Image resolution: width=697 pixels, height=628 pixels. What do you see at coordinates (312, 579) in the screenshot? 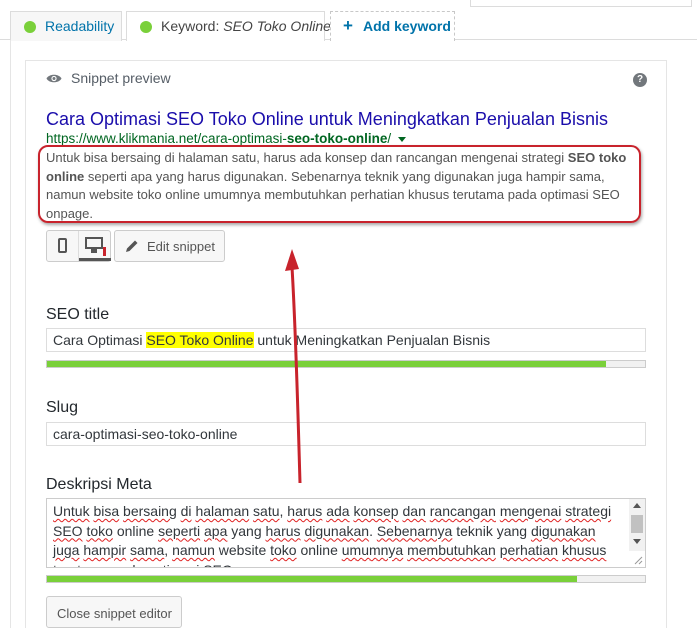
I see `meta-description-progress-fill` at bounding box center [312, 579].